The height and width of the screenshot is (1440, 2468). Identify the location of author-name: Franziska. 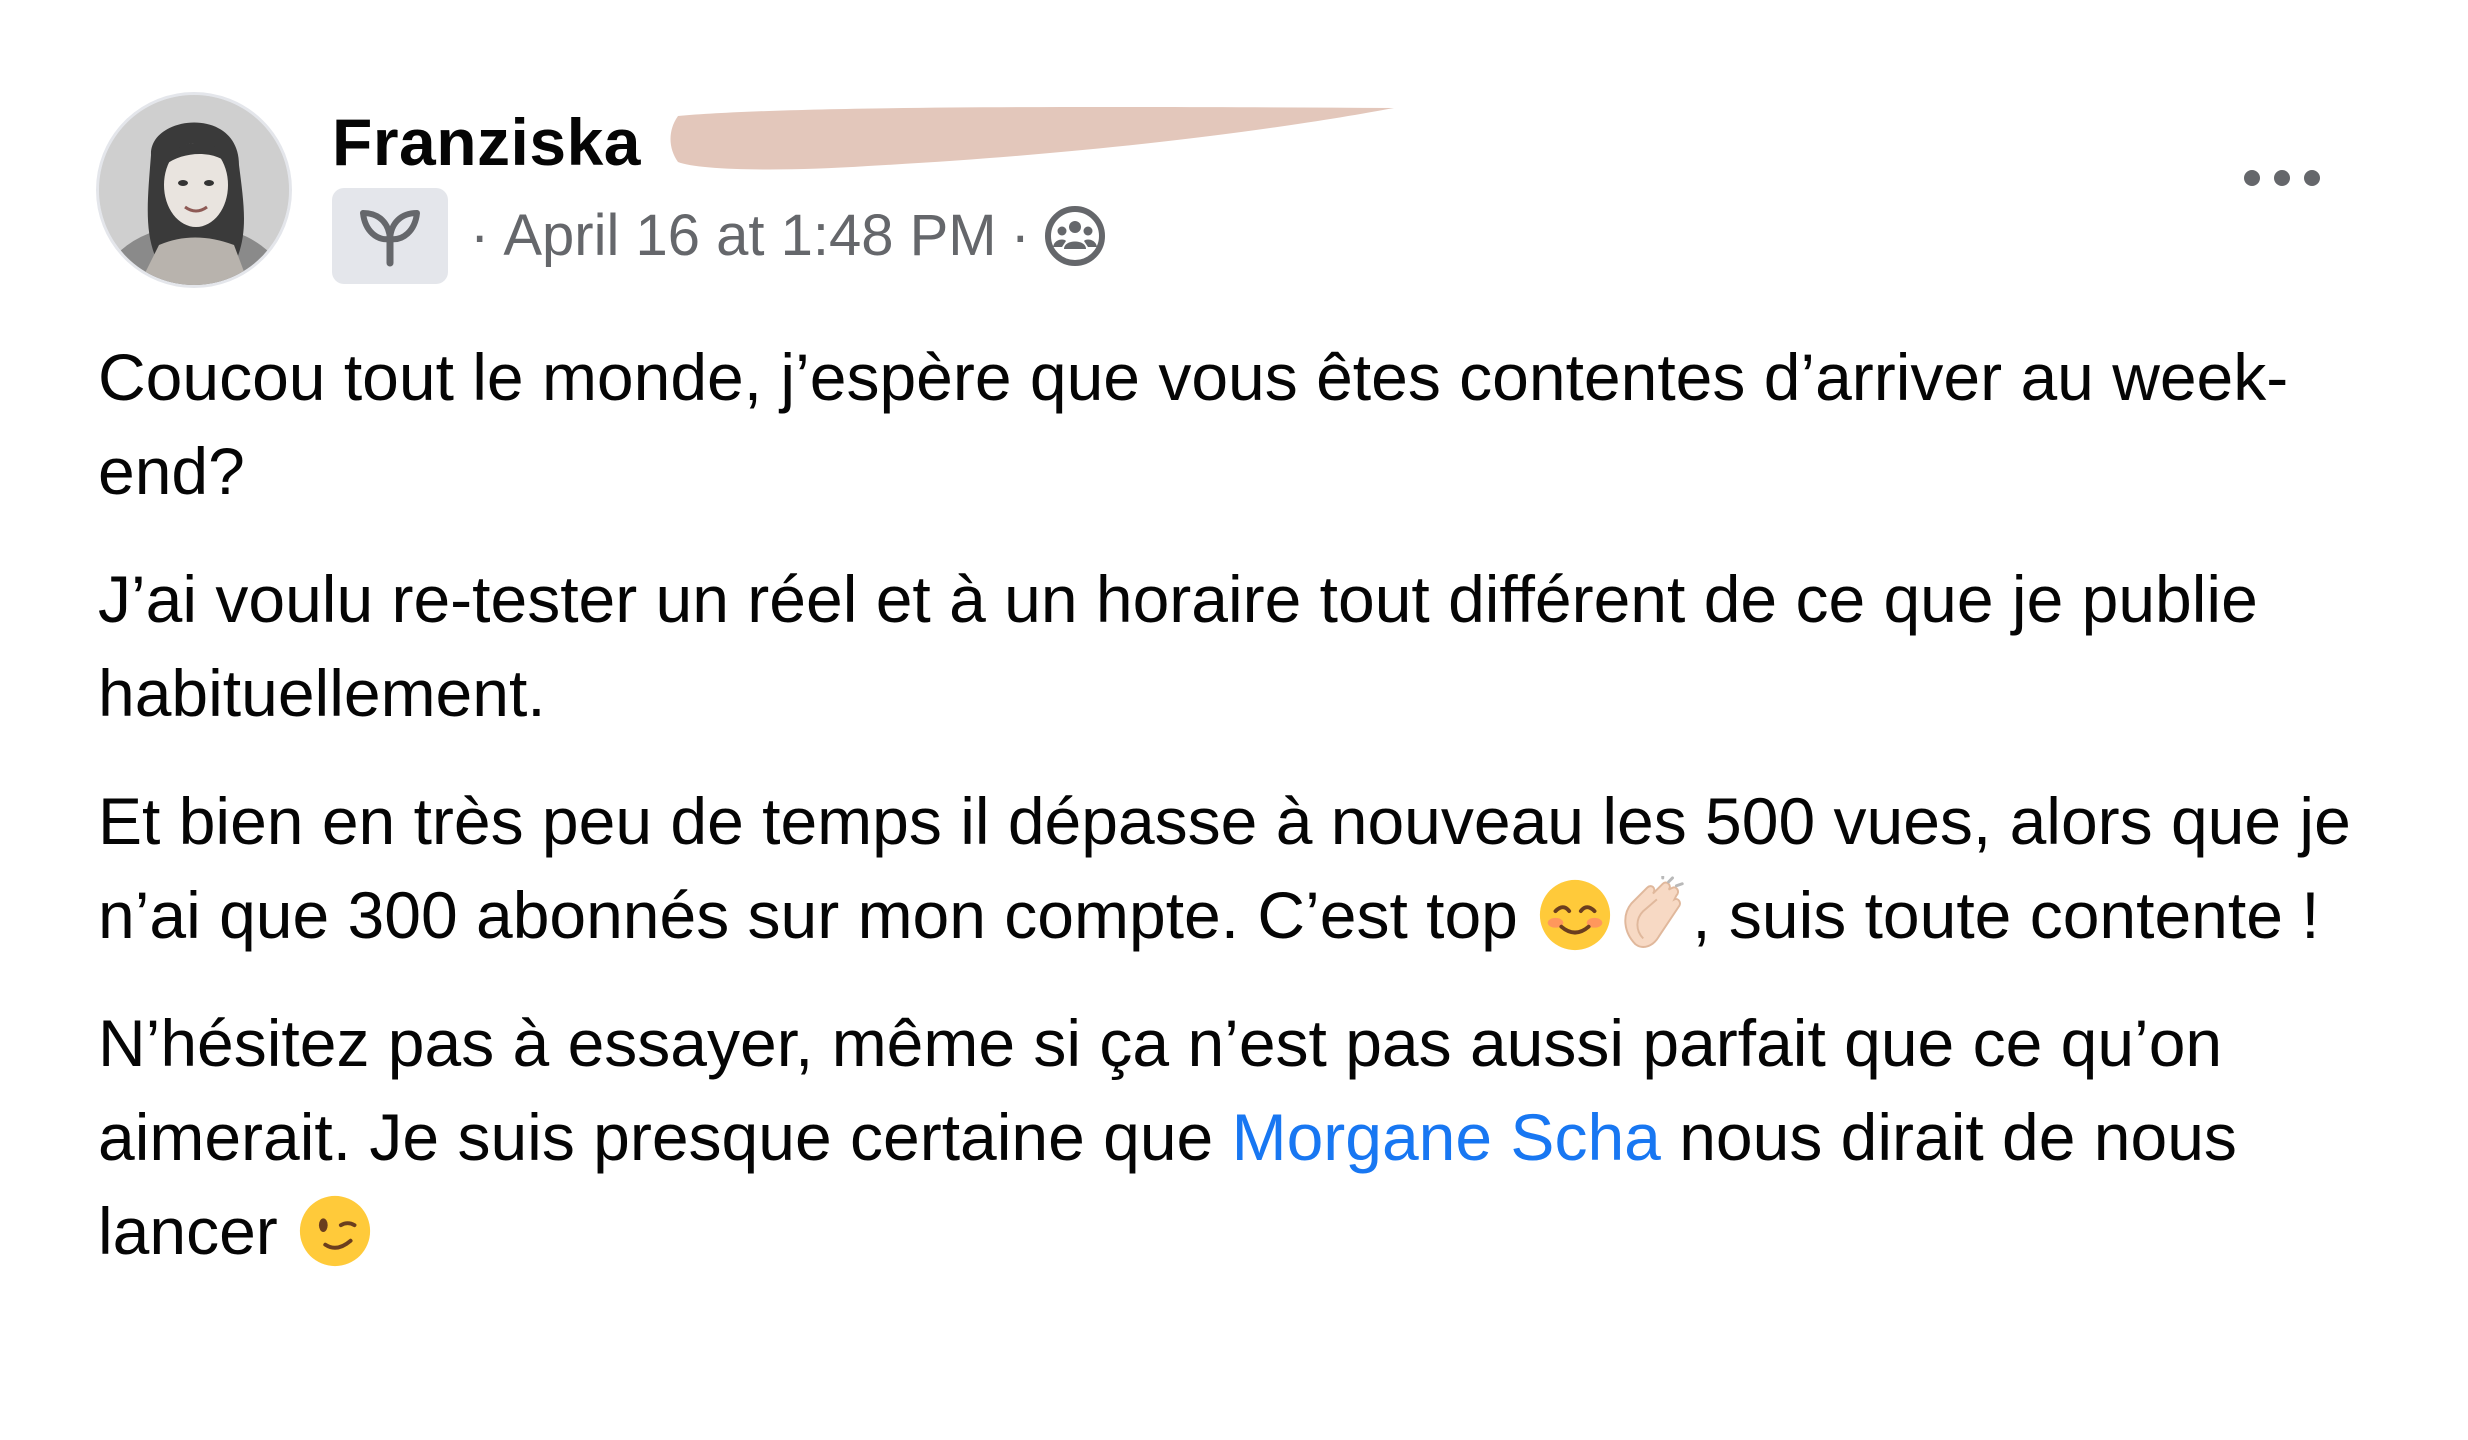
(486, 142).